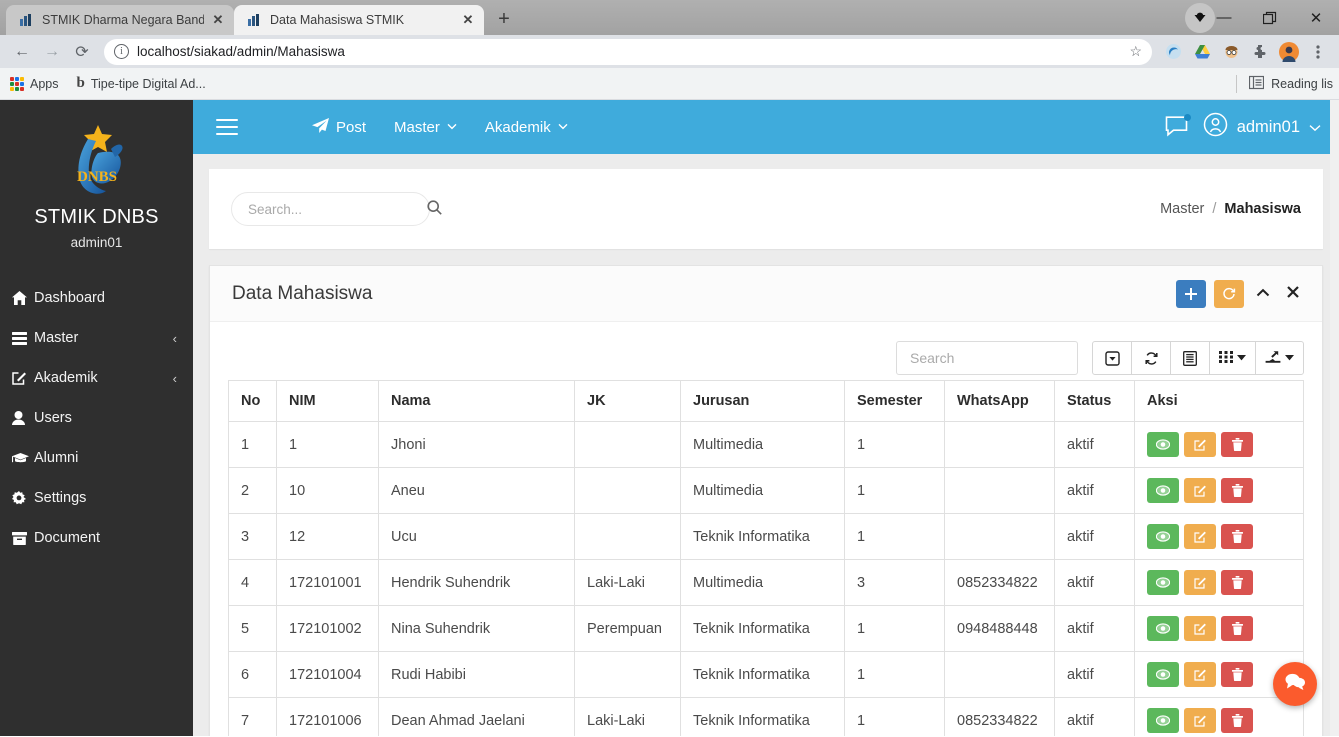  What do you see at coordinates (1260, 52) in the screenshot?
I see `puzzle-icon` at bounding box center [1260, 52].